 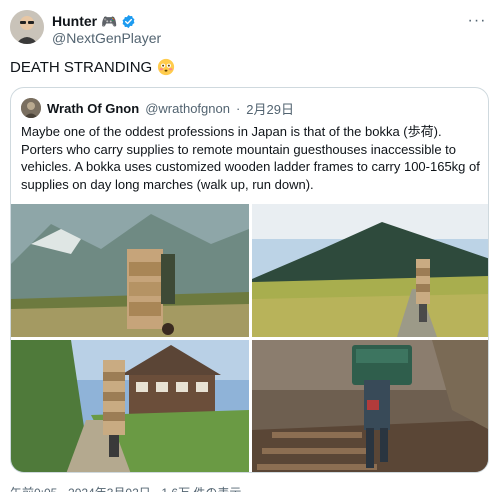 I want to click on quoted-author-avatar, so click(x=31, y=108).